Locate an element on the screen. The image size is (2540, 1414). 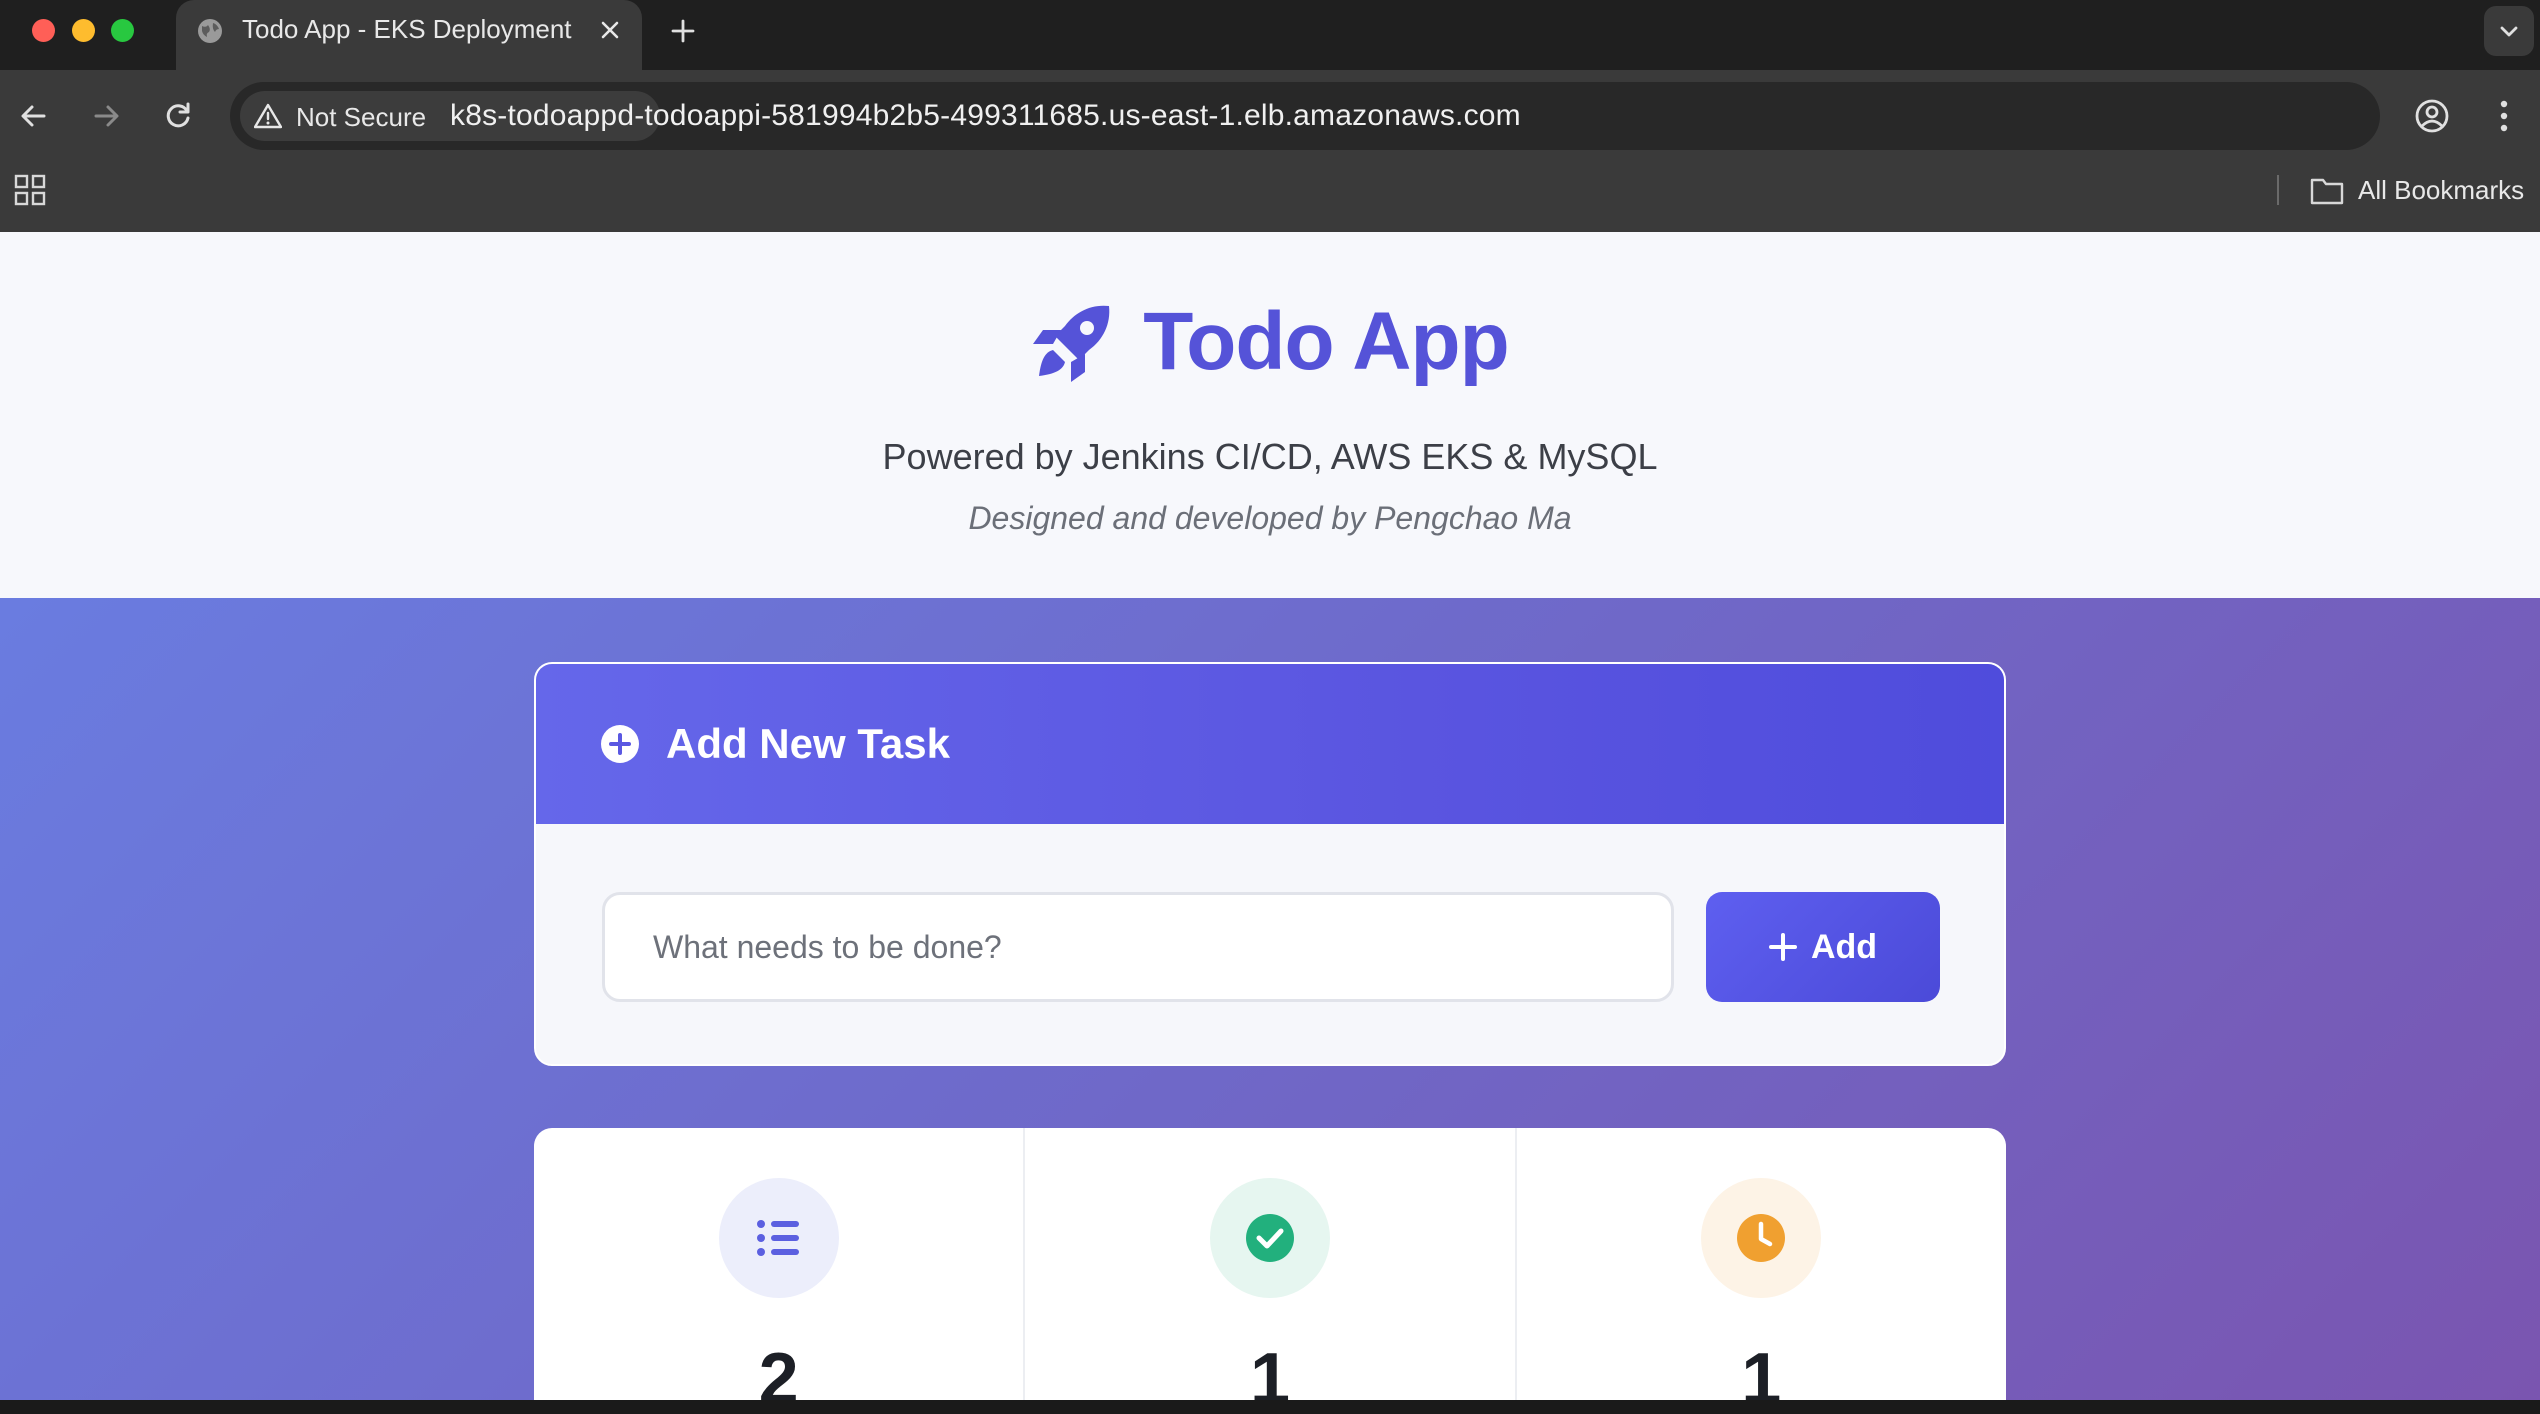
stat-completed-value: 1 is located at coordinates (1270, 1369).